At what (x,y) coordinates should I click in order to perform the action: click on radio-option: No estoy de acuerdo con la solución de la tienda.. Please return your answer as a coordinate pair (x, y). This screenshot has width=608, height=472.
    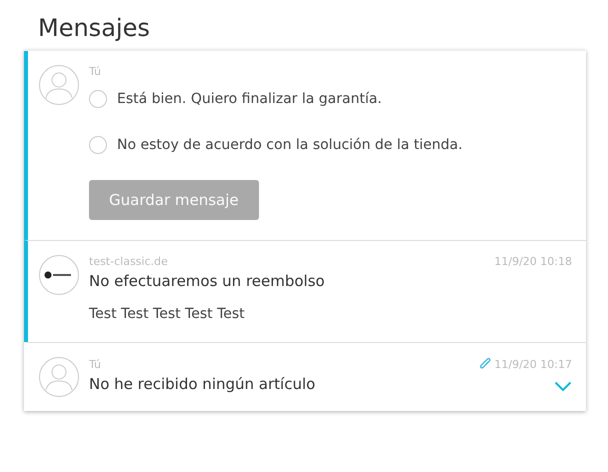
    Looking at the image, I should click on (330, 145).